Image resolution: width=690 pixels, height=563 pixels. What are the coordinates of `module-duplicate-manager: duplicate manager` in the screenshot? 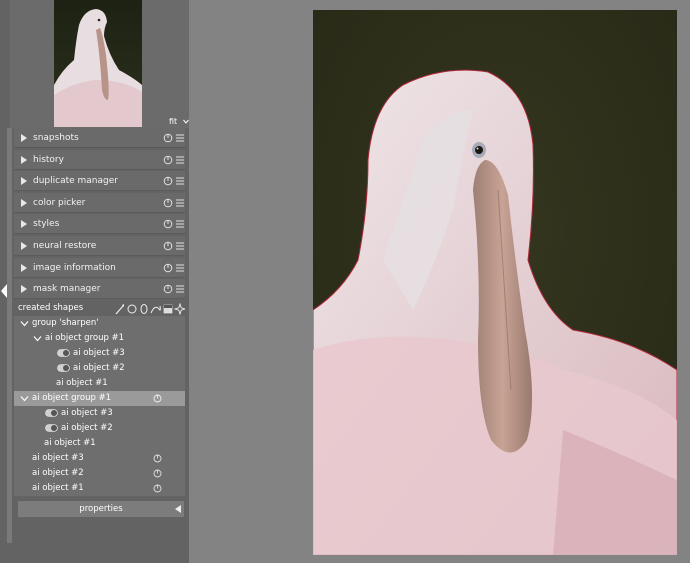 It's located at (99, 181).